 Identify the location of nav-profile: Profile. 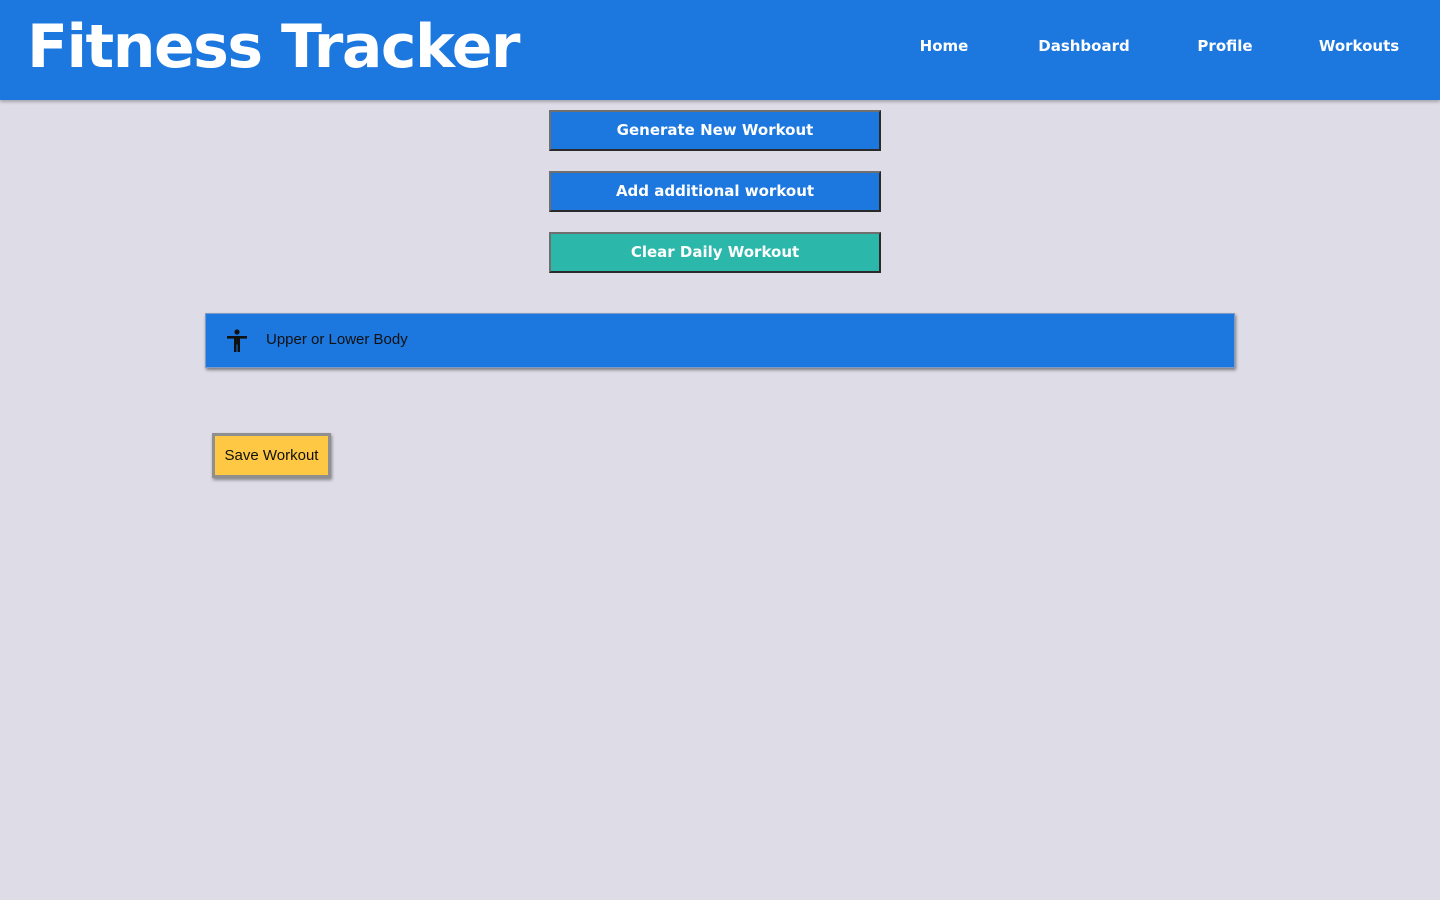
(1225, 46).